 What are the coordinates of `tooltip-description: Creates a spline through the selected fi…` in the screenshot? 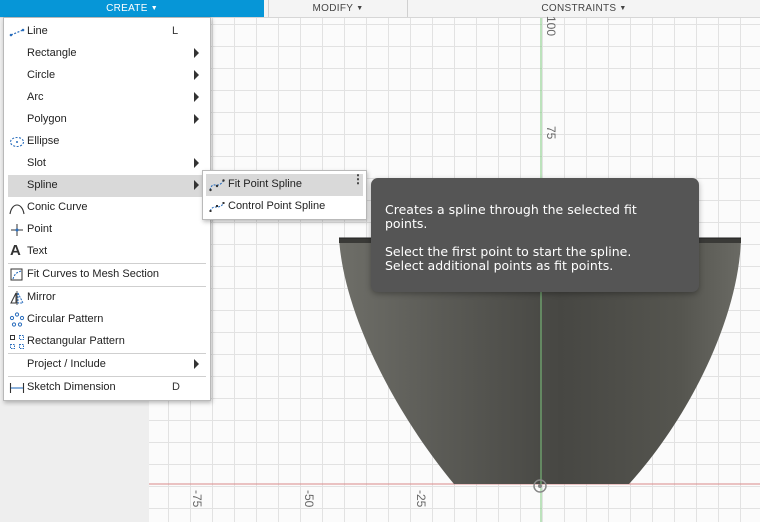 It's located at (511, 216).